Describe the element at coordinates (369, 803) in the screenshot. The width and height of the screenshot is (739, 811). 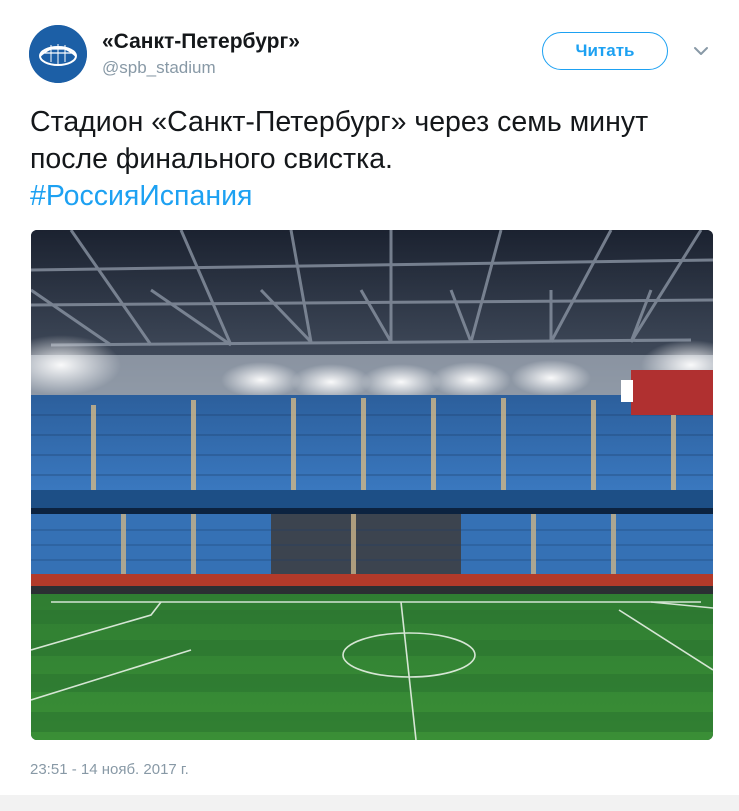
I see `bottom-divider` at that location.